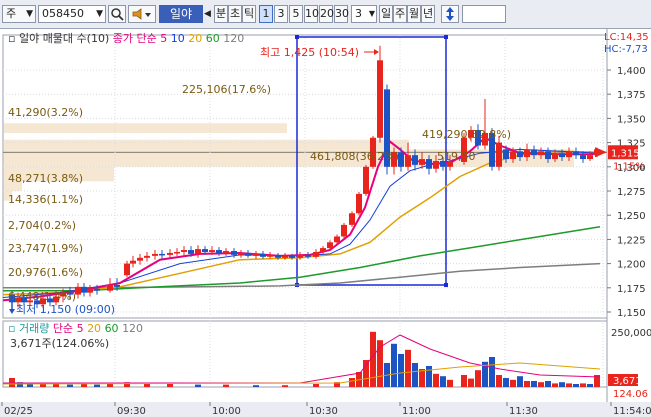 Image resolution: width=651 pixels, height=417 pixels. Describe the element at coordinates (249, 14) in the screenshot. I see `period-tick-button: 틱` at that location.